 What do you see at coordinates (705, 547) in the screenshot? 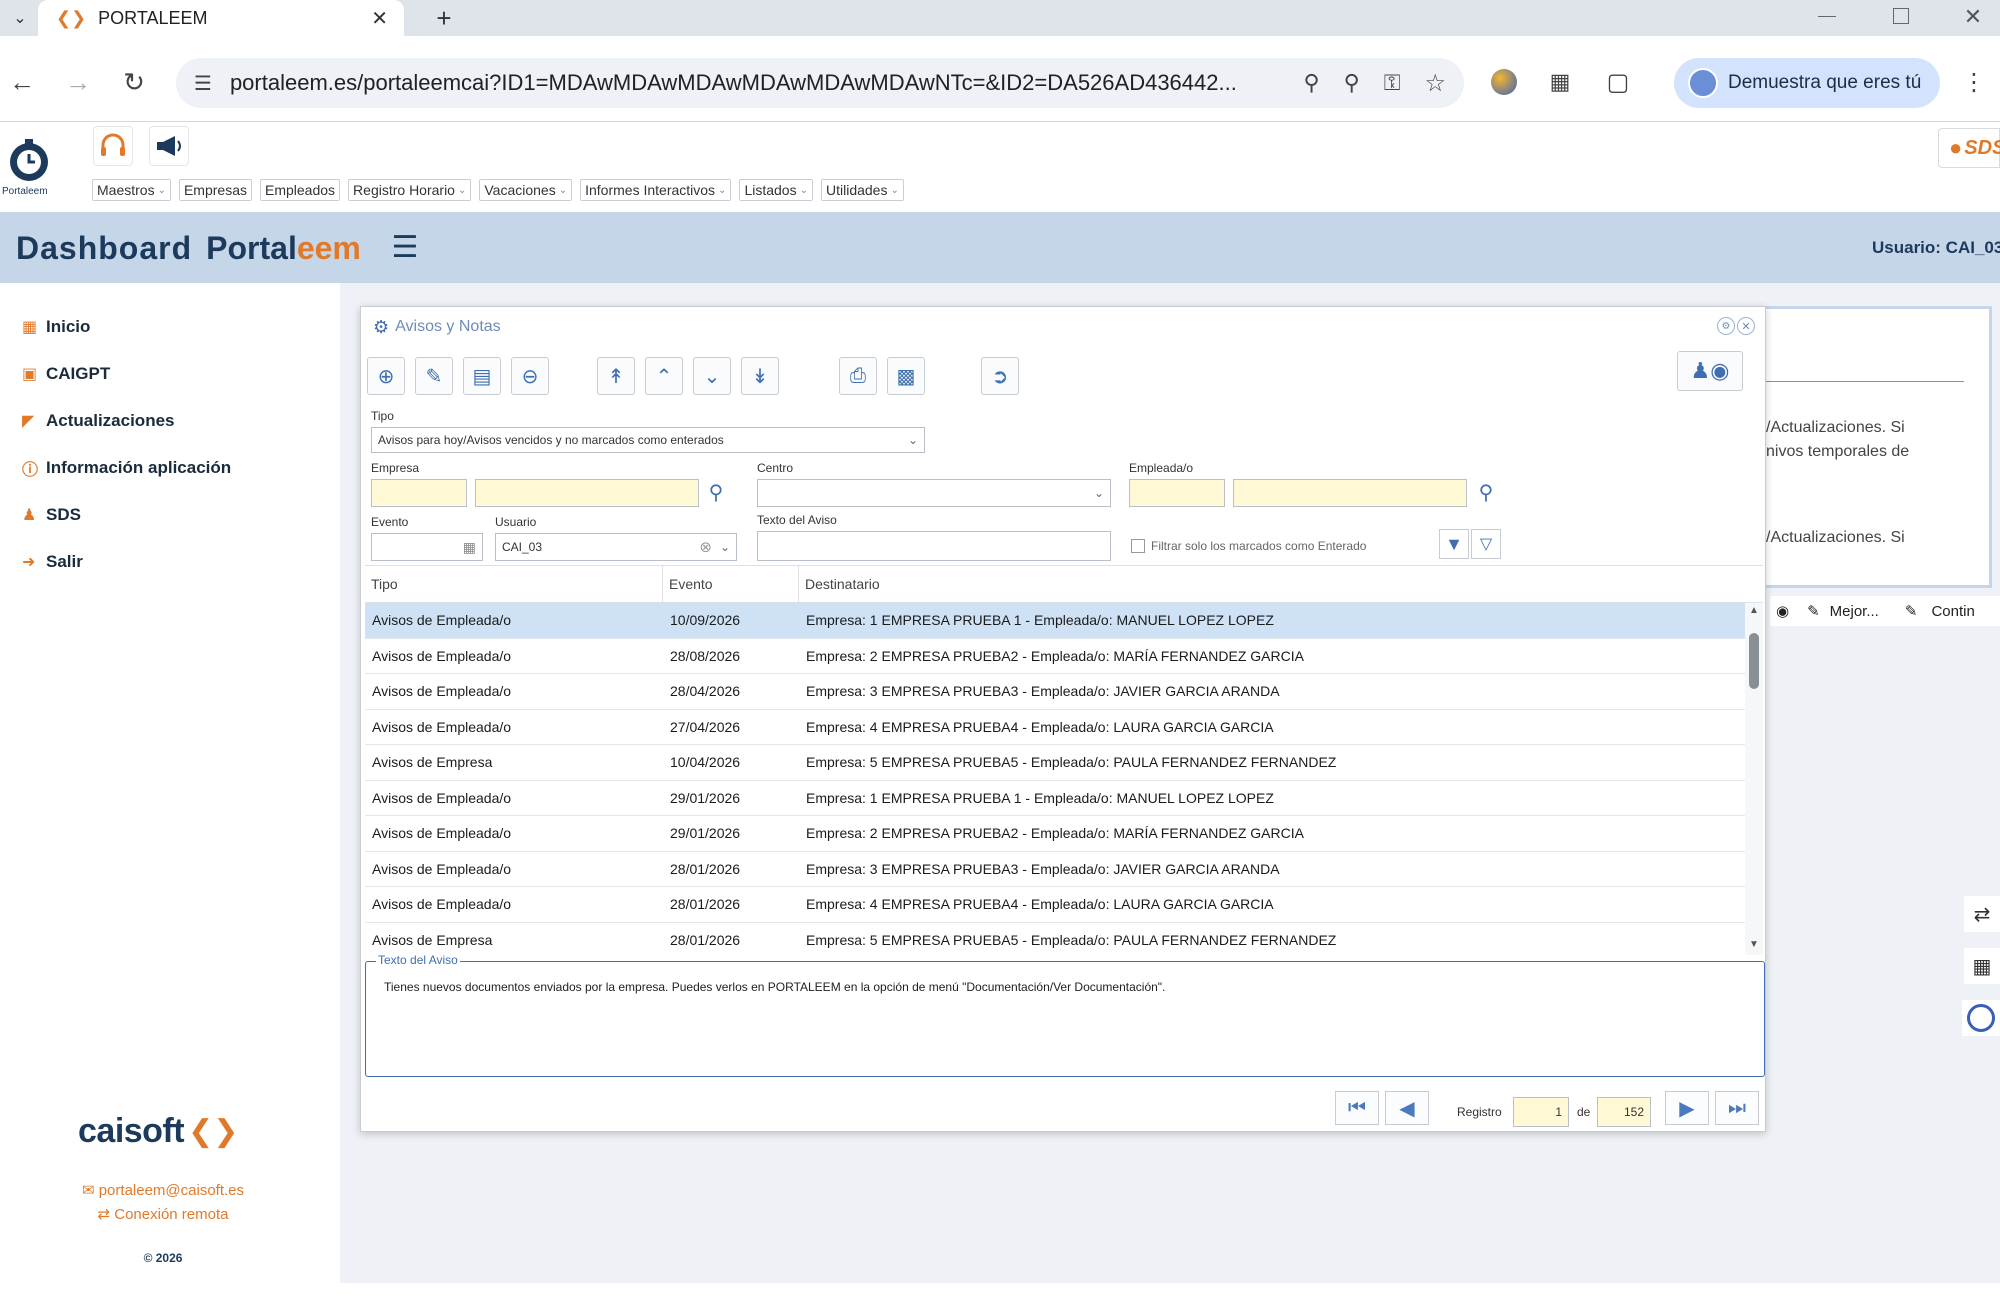
I see `clear-circle-icon: ⊗` at bounding box center [705, 547].